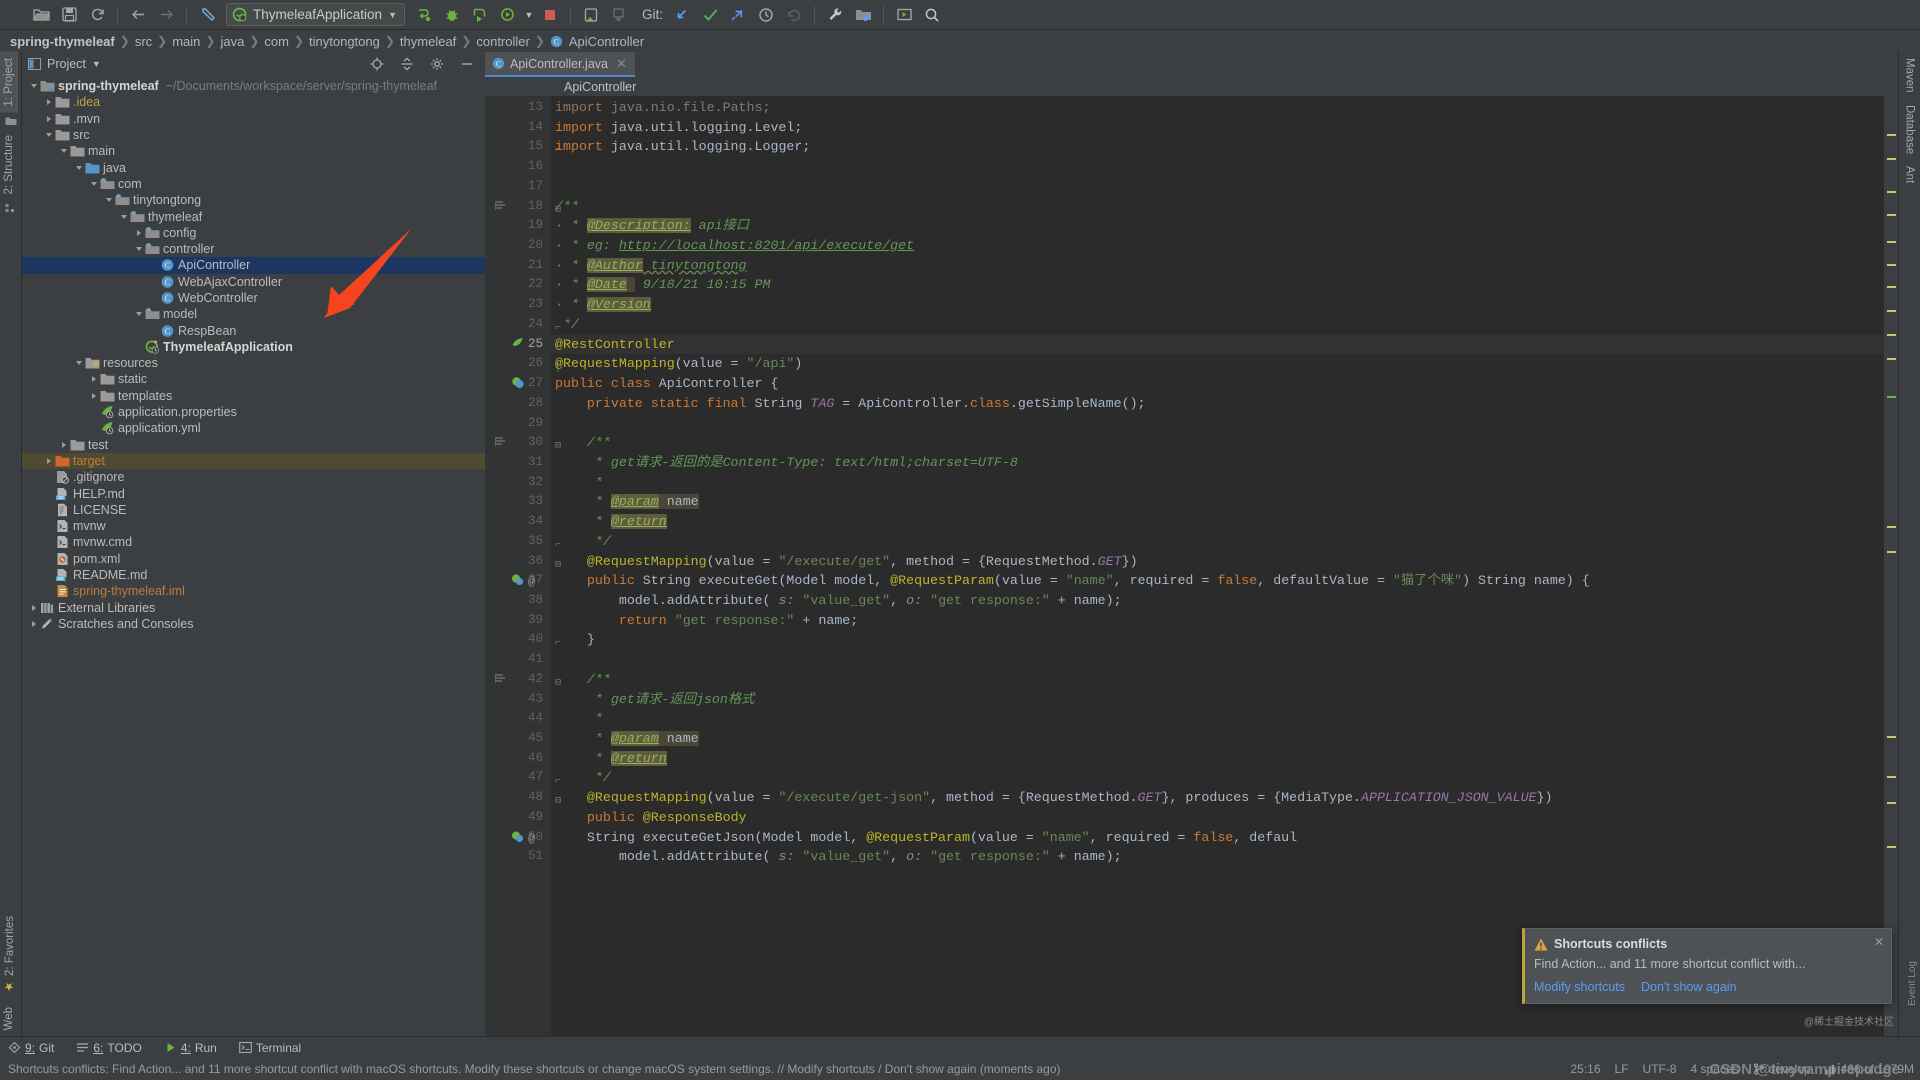  I want to click on gutter-line-16: 16, so click(518, 167).